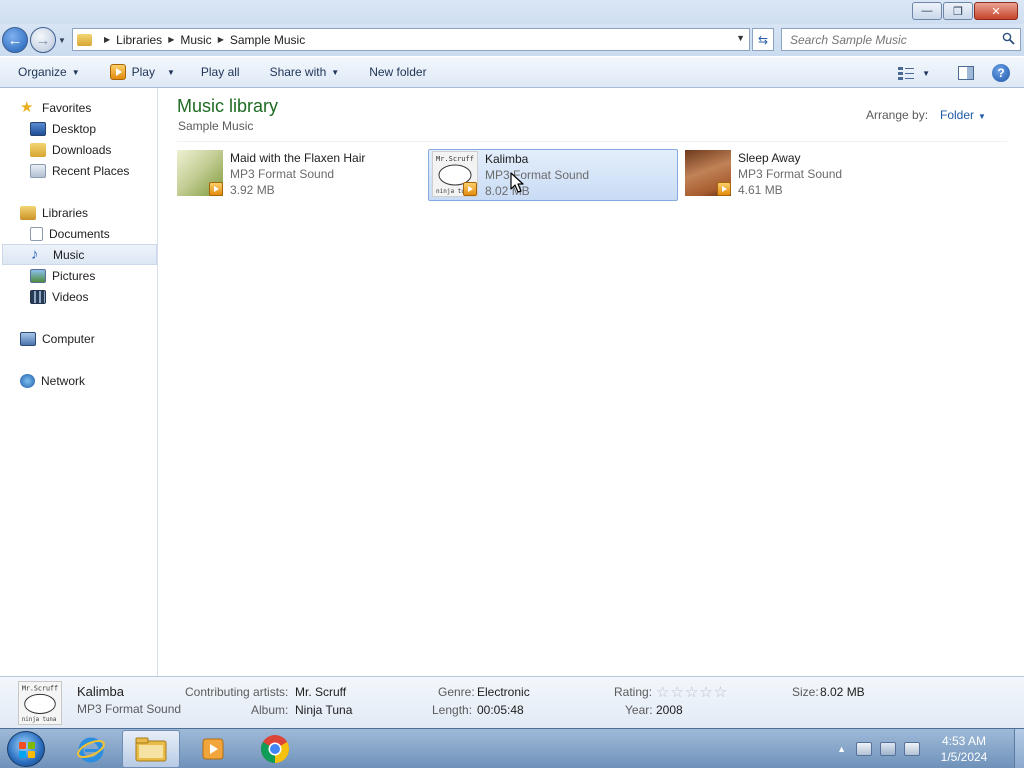 This screenshot has height=768, width=1024. Describe the element at coordinates (93, 296) in the screenshot. I see `nav-videos: Videos` at that location.